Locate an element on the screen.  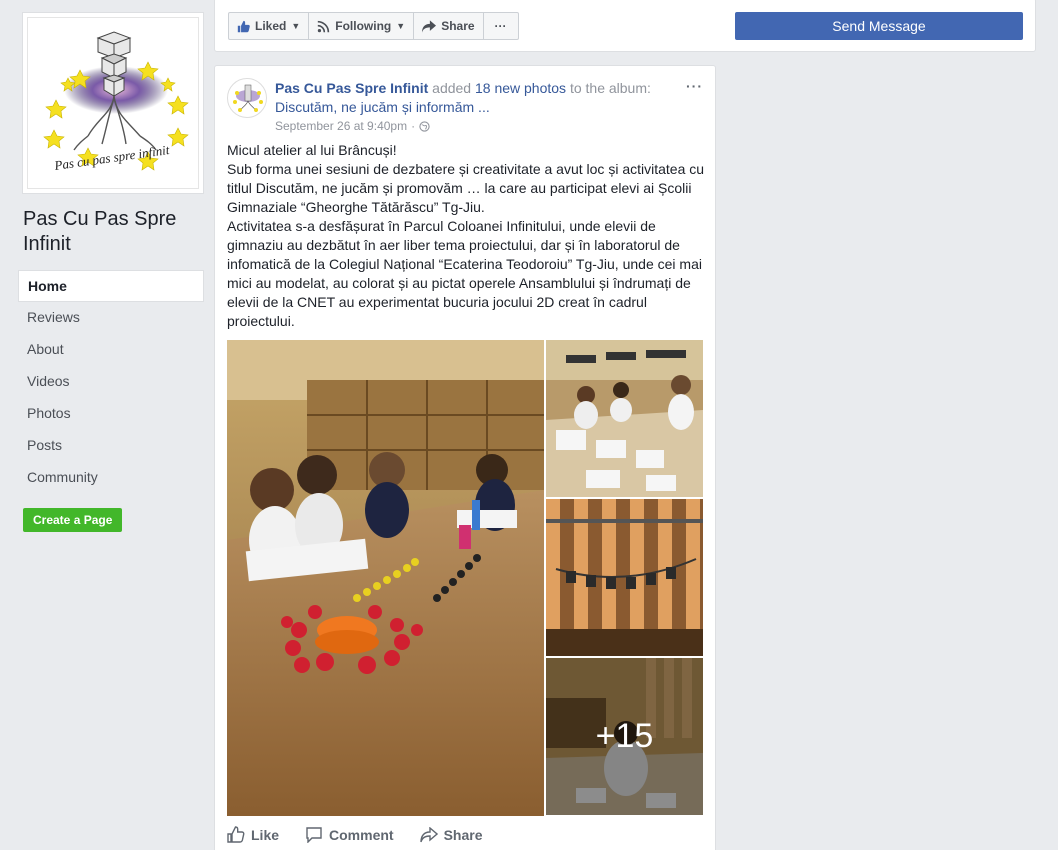
comment-label: Comment is located at coordinates (361, 834).